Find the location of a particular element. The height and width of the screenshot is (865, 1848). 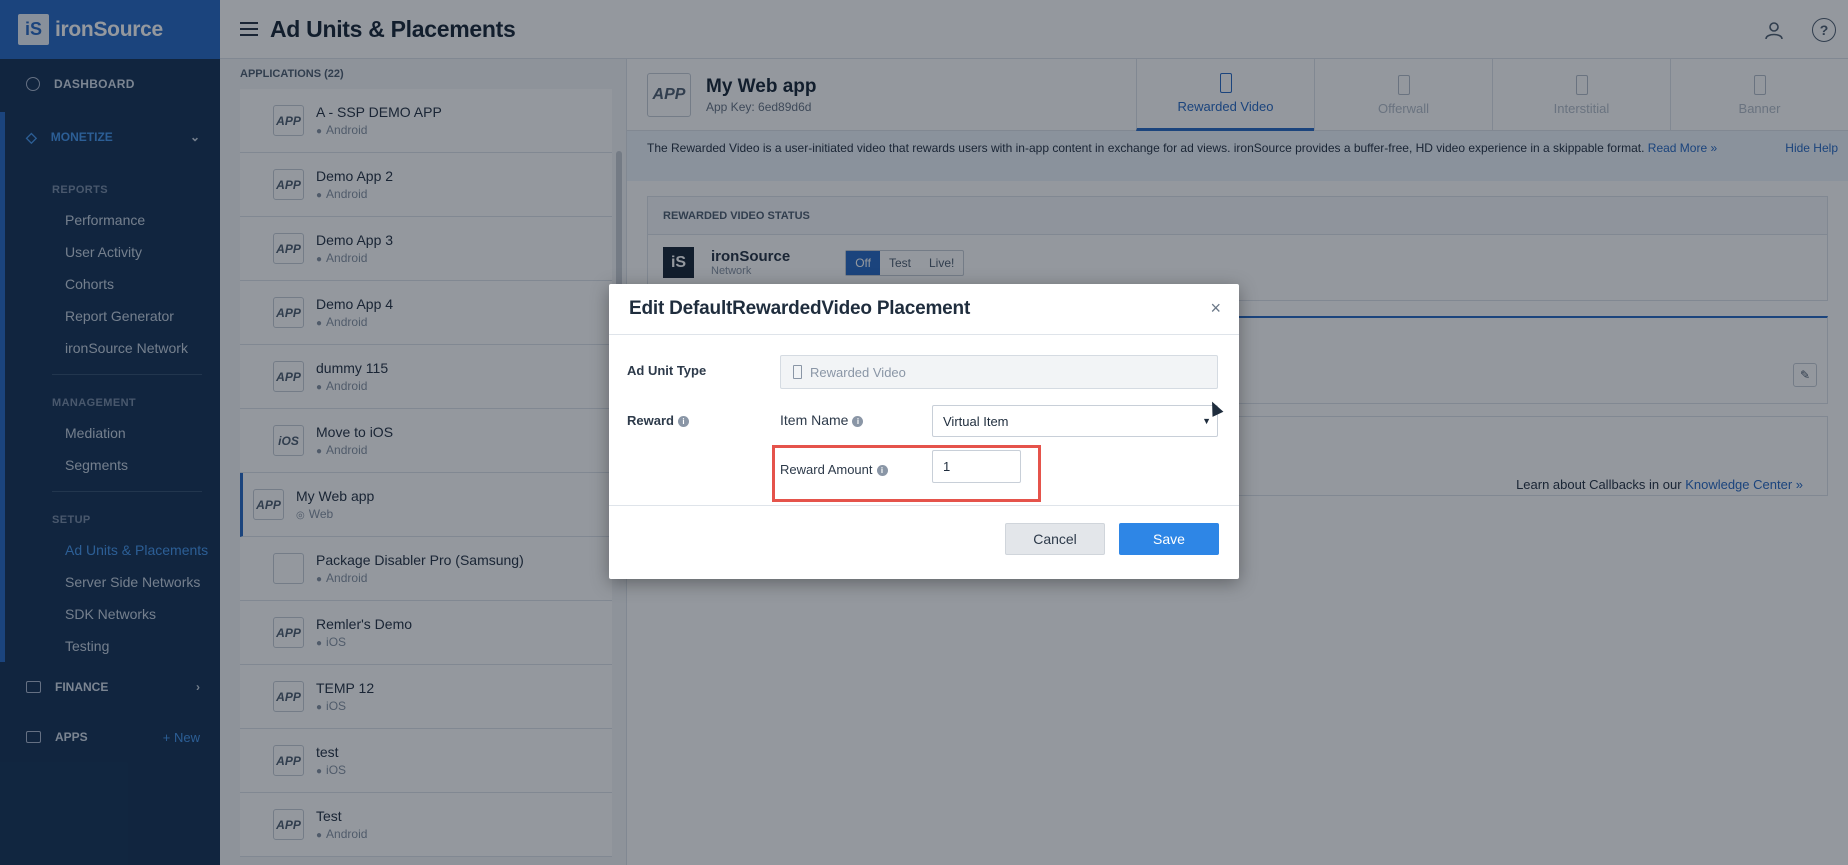

caret-down-icon: ▼ is located at coordinates (1206, 421).